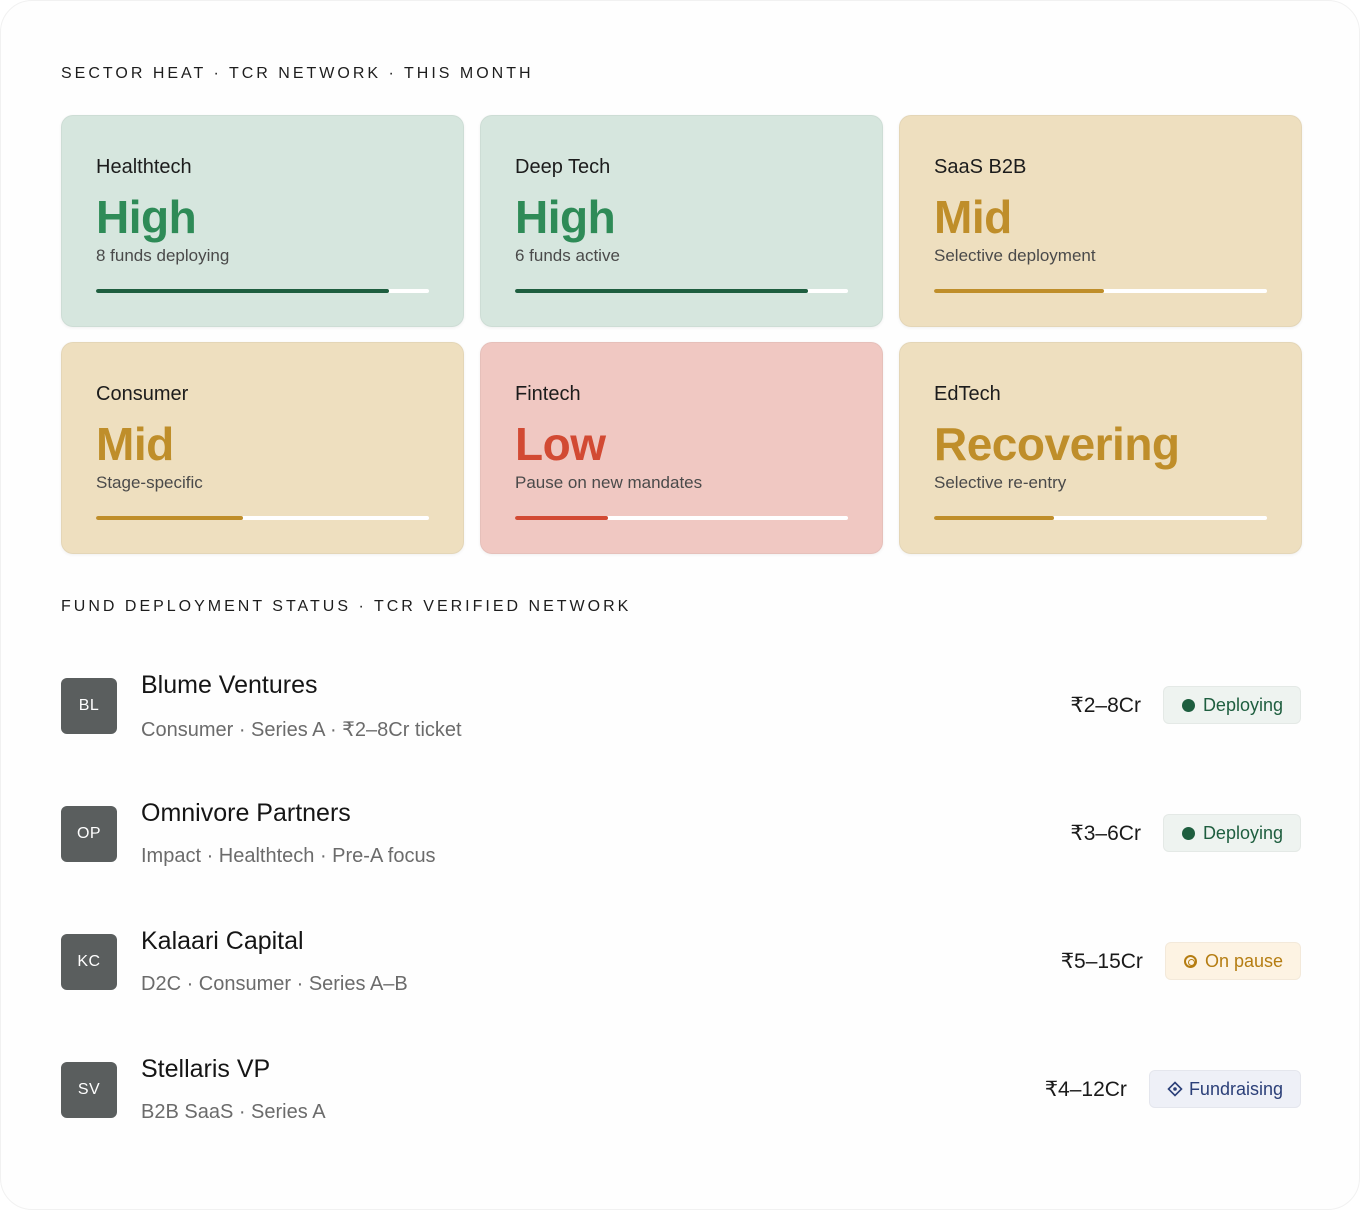 The image size is (1360, 1210). What do you see at coordinates (1243, 960) in the screenshot?
I see `status-label: On pause` at bounding box center [1243, 960].